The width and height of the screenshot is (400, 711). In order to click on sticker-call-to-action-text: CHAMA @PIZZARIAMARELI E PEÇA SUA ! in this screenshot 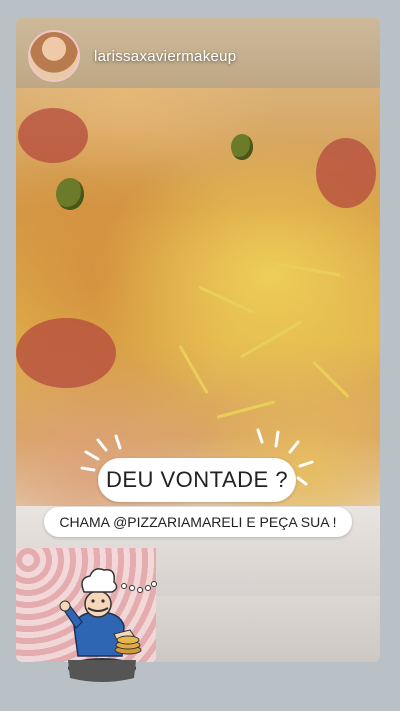, I will do `click(198, 522)`.